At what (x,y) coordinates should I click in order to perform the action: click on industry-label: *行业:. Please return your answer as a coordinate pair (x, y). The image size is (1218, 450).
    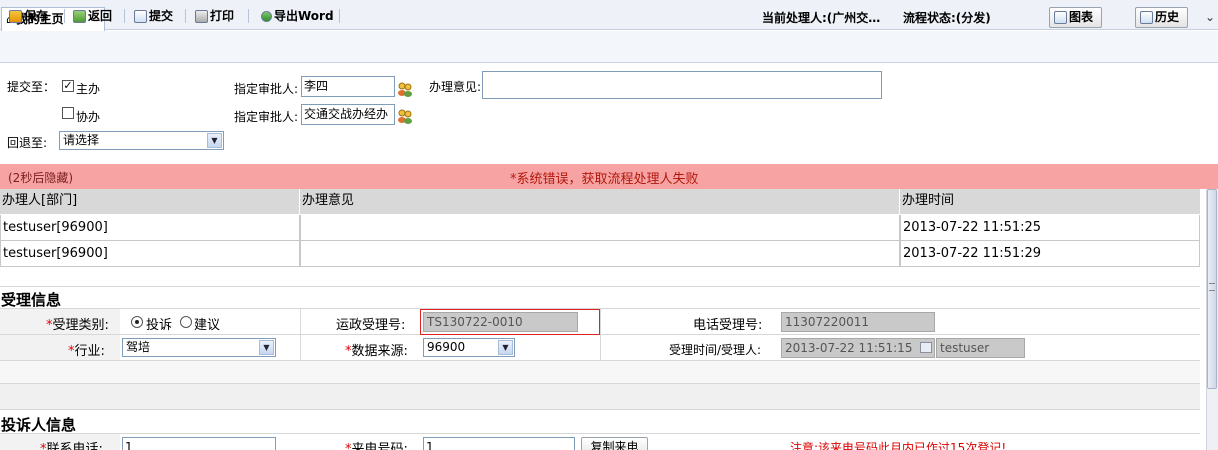
    Looking at the image, I should click on (86, 351).